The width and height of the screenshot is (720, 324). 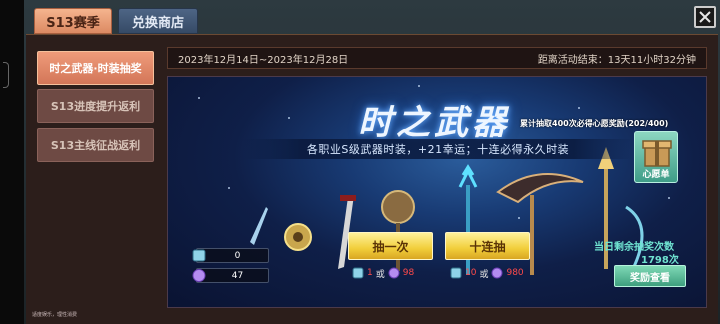 I want to click on gem-counter: 47, so click(x=230, y=275).